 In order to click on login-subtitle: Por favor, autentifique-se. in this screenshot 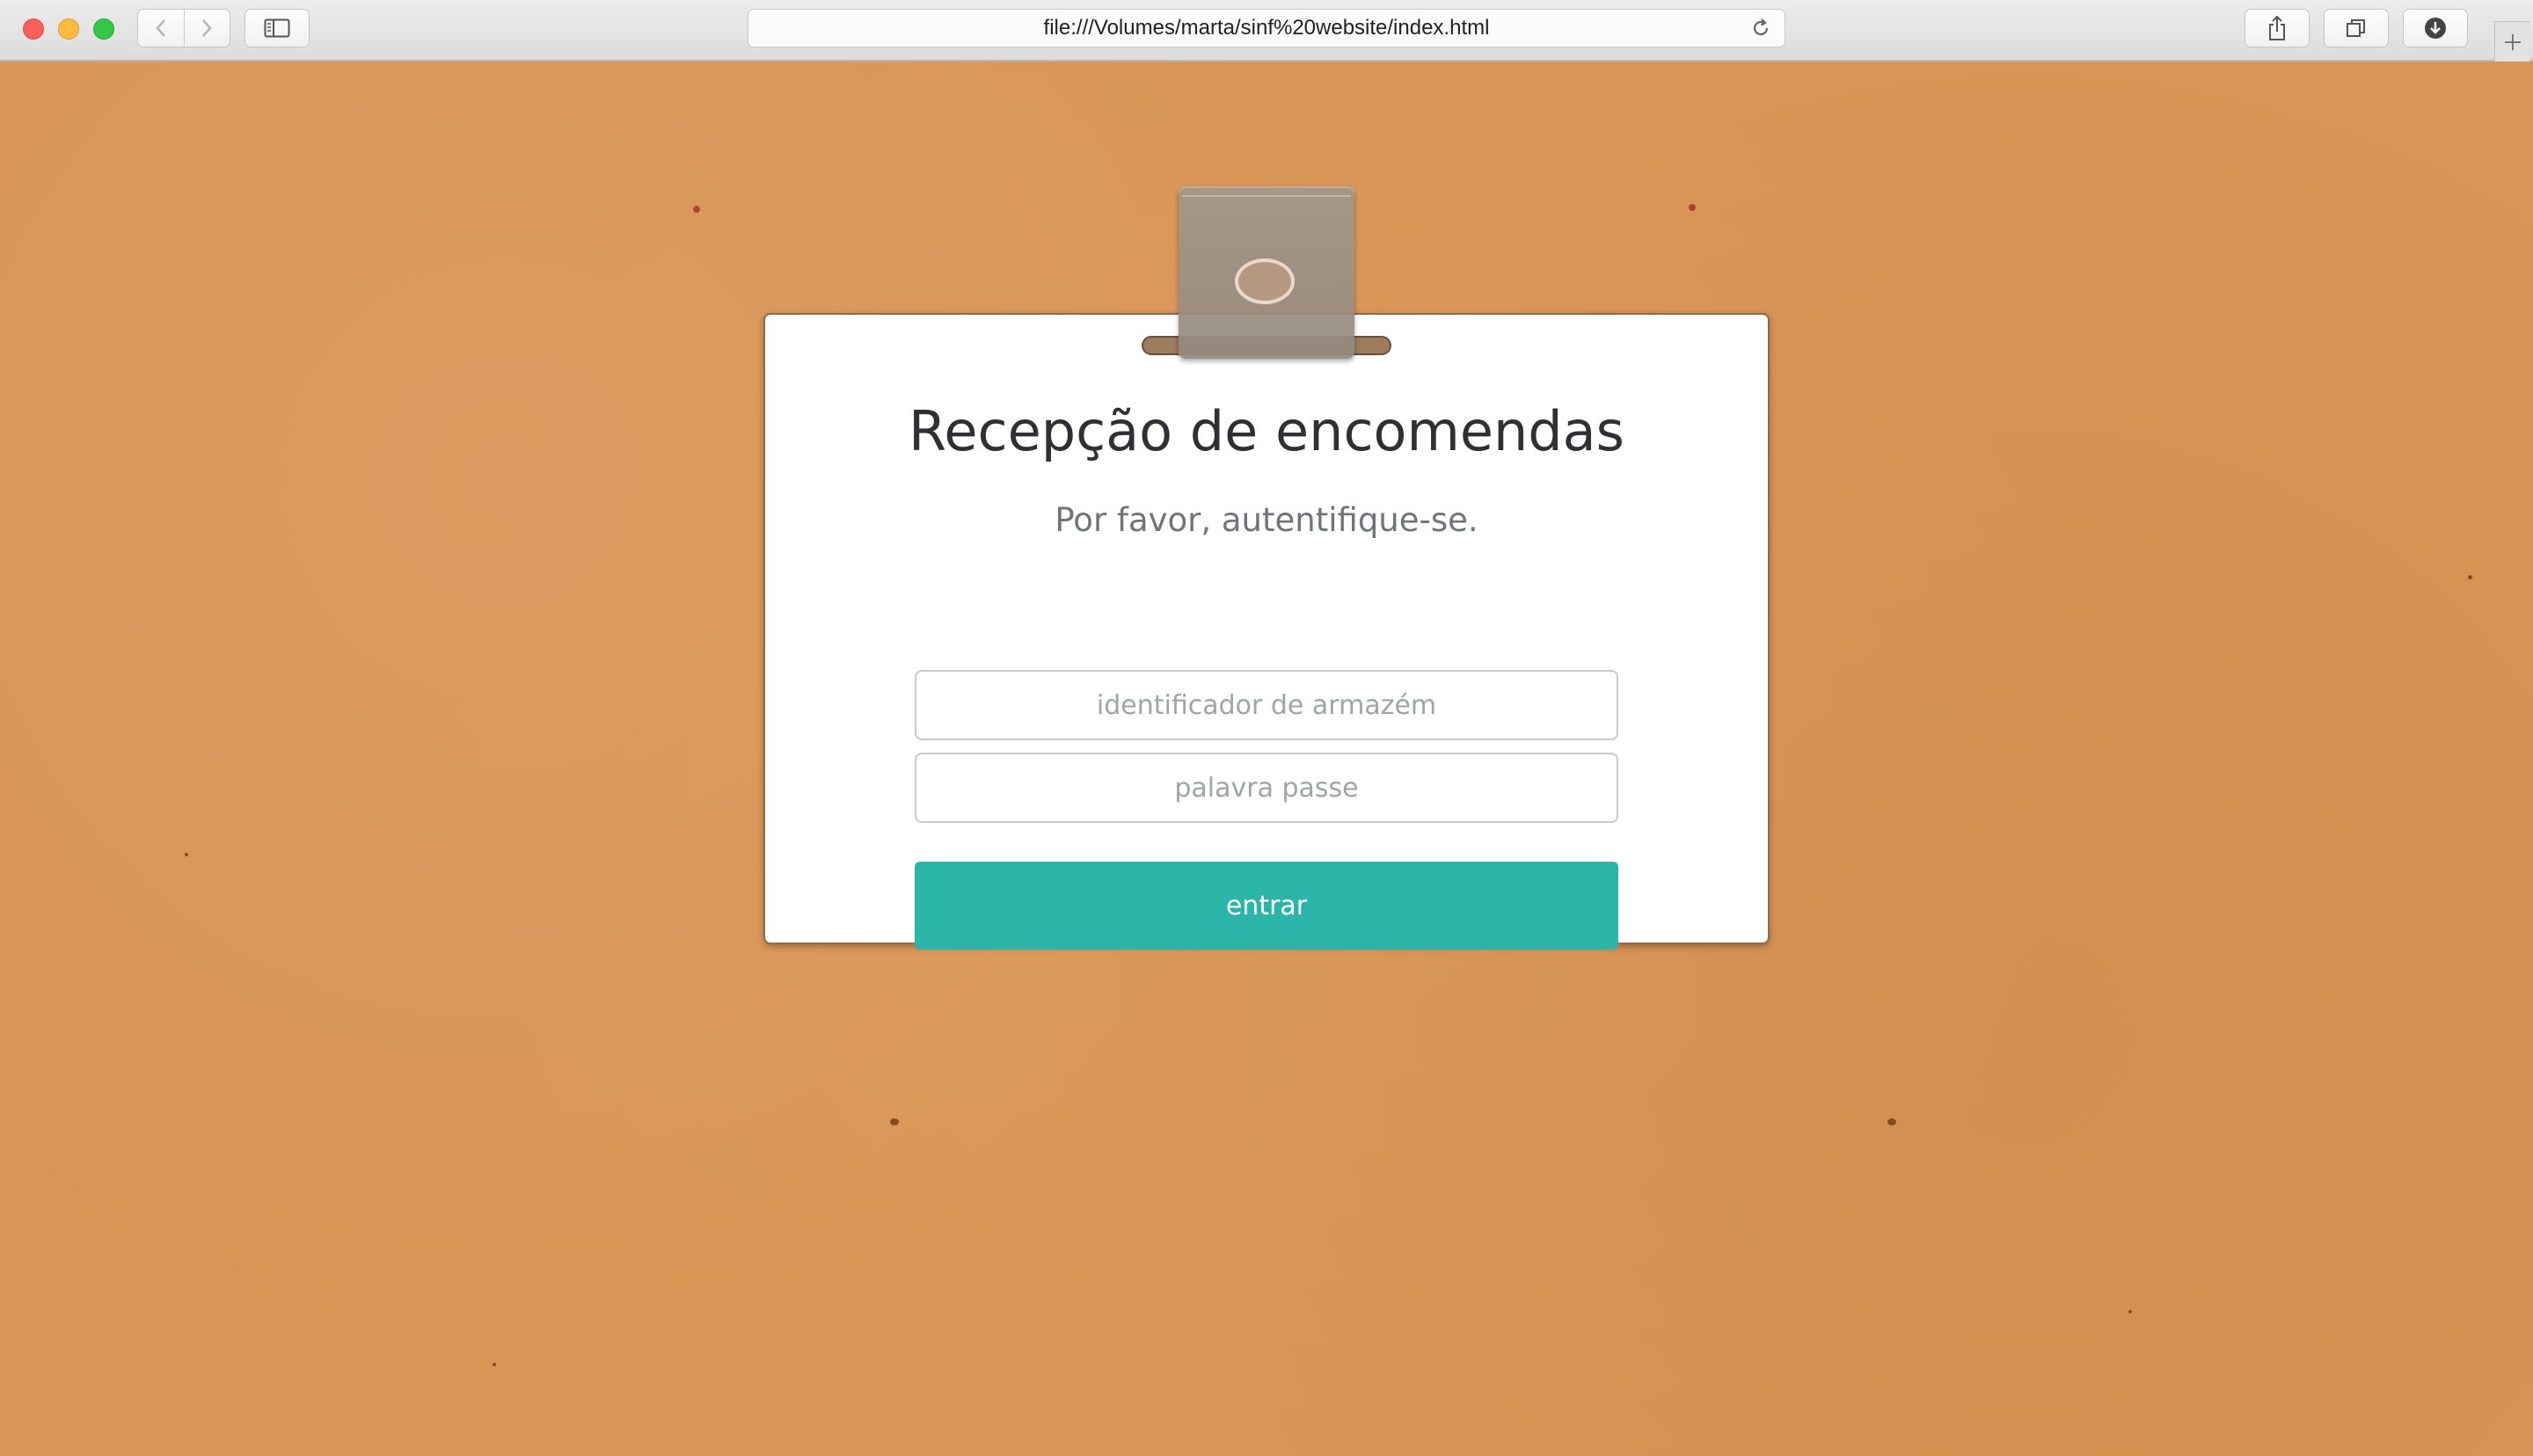, I will do `click(1266, 520)`.